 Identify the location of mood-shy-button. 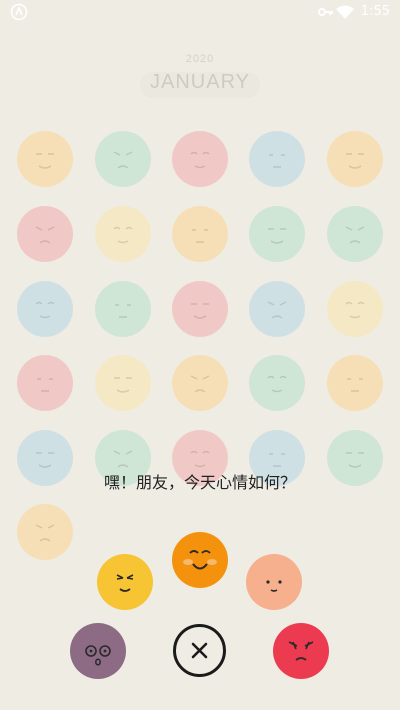
(274, 582).